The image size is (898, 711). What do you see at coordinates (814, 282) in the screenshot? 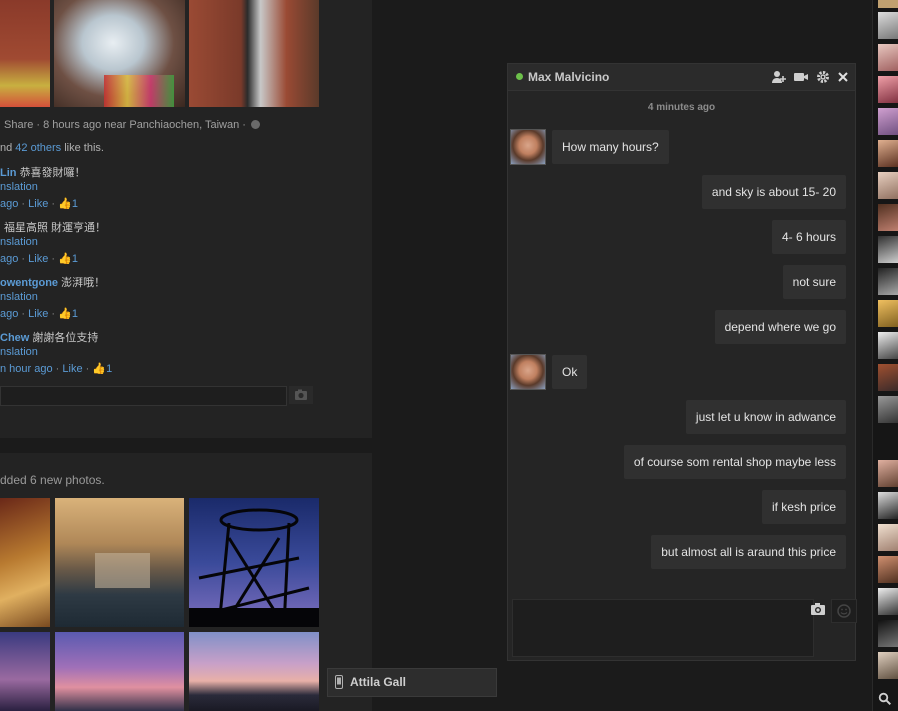
I see `chat-message-sent: not sure` at bounding box center [814, 282].